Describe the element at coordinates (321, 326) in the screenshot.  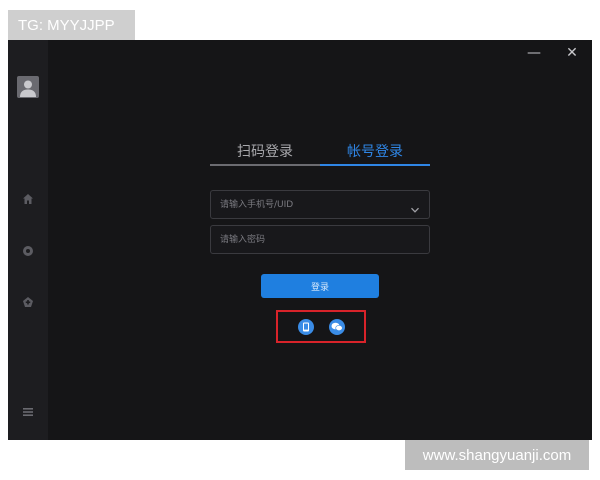
I see `alt-login-highlight` at that location.